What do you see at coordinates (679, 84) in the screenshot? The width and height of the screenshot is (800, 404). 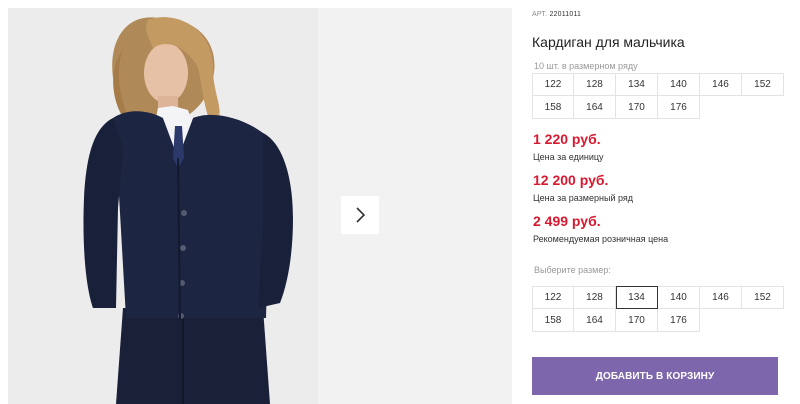 I see `pack-size-cell: 140` at bounding box center [679, 84].